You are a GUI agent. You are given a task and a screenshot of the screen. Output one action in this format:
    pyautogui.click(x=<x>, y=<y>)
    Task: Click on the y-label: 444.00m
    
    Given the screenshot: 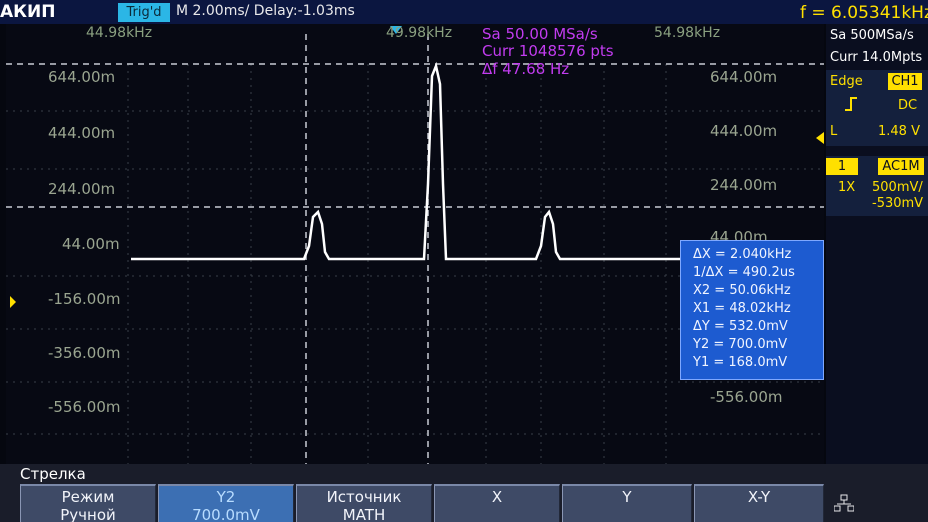 What is the action you would take?
    pyautogui.click(x=82, y=133)
    